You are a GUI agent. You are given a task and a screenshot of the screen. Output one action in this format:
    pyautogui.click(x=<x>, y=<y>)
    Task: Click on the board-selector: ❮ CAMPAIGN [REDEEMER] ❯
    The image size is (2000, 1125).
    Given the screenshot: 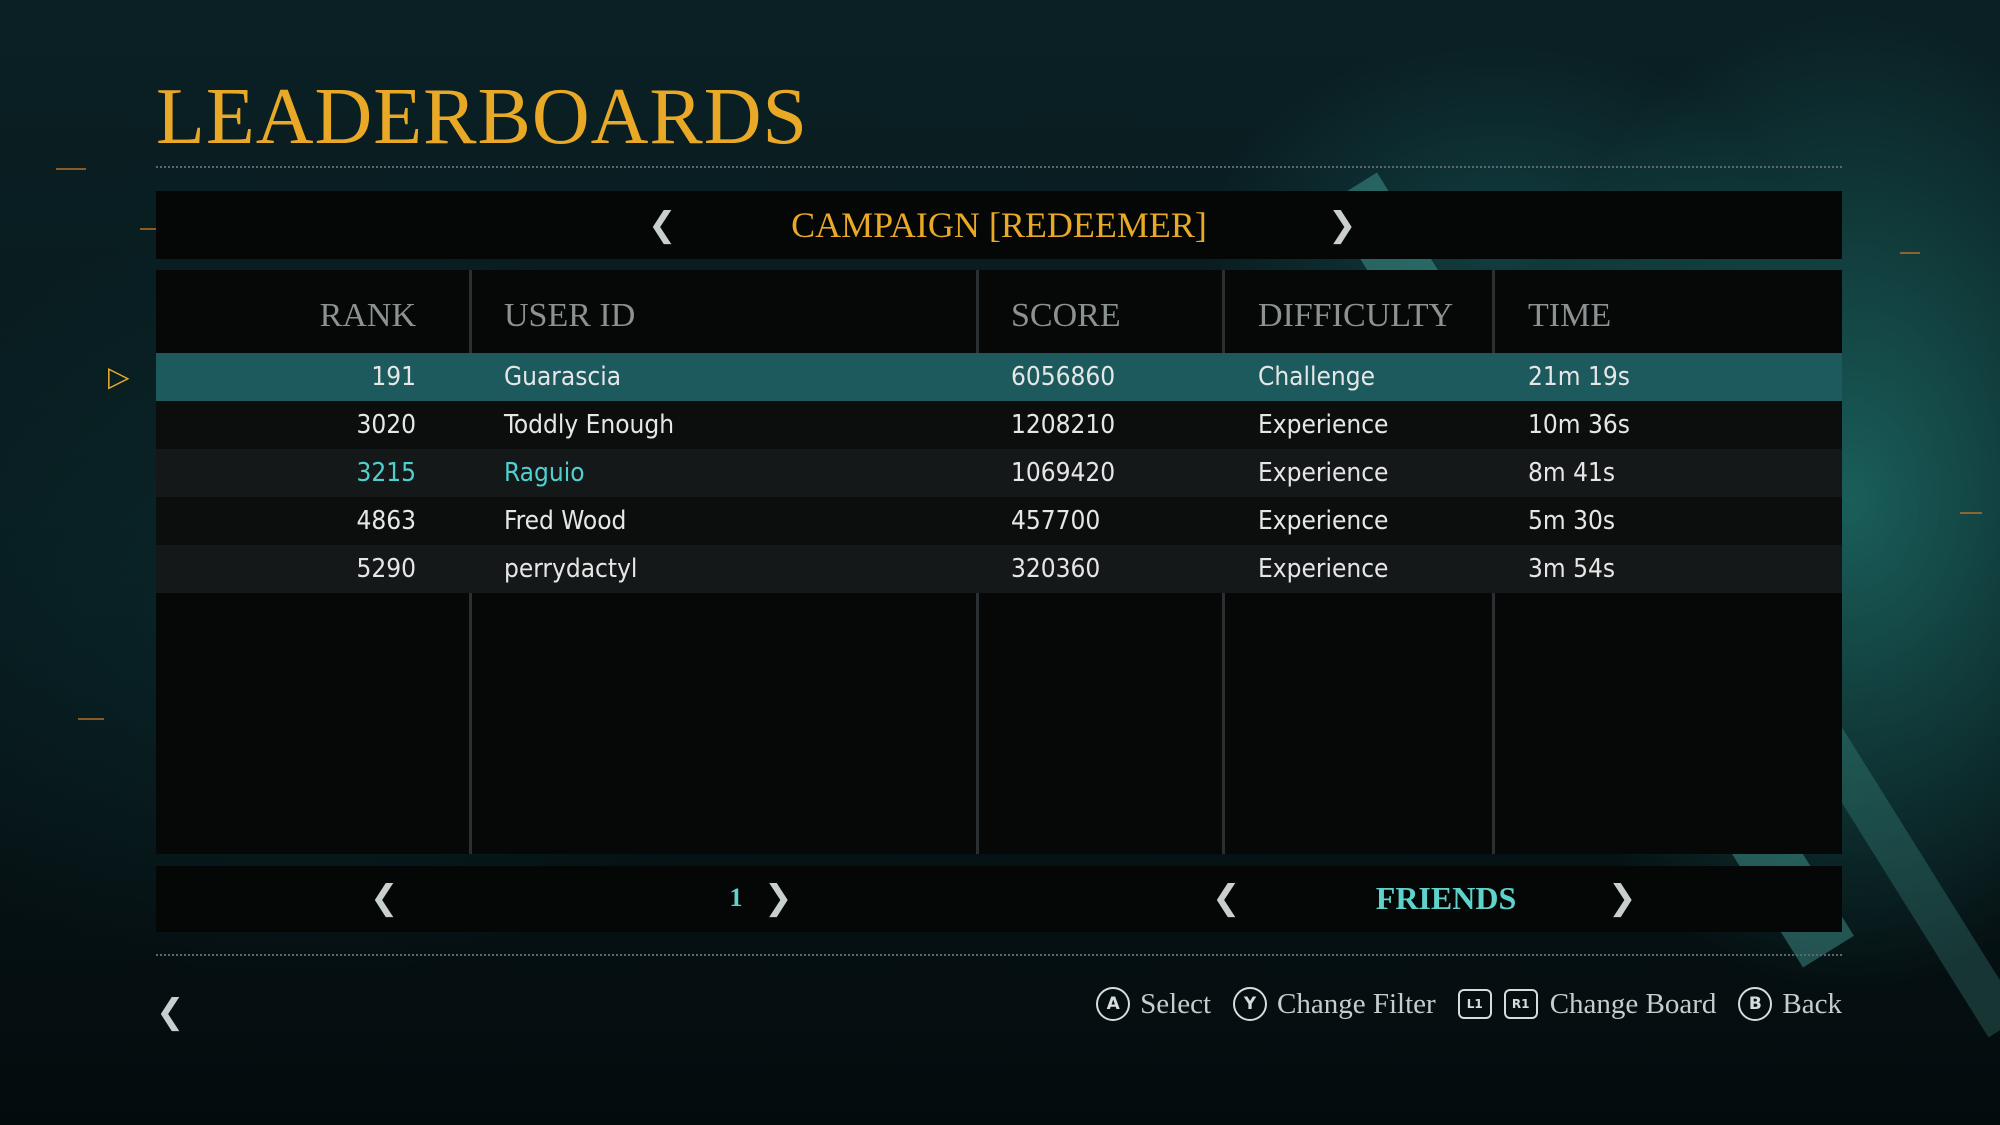 What is the action you would take?
    pyautogui.click(x=999, y=225)
    